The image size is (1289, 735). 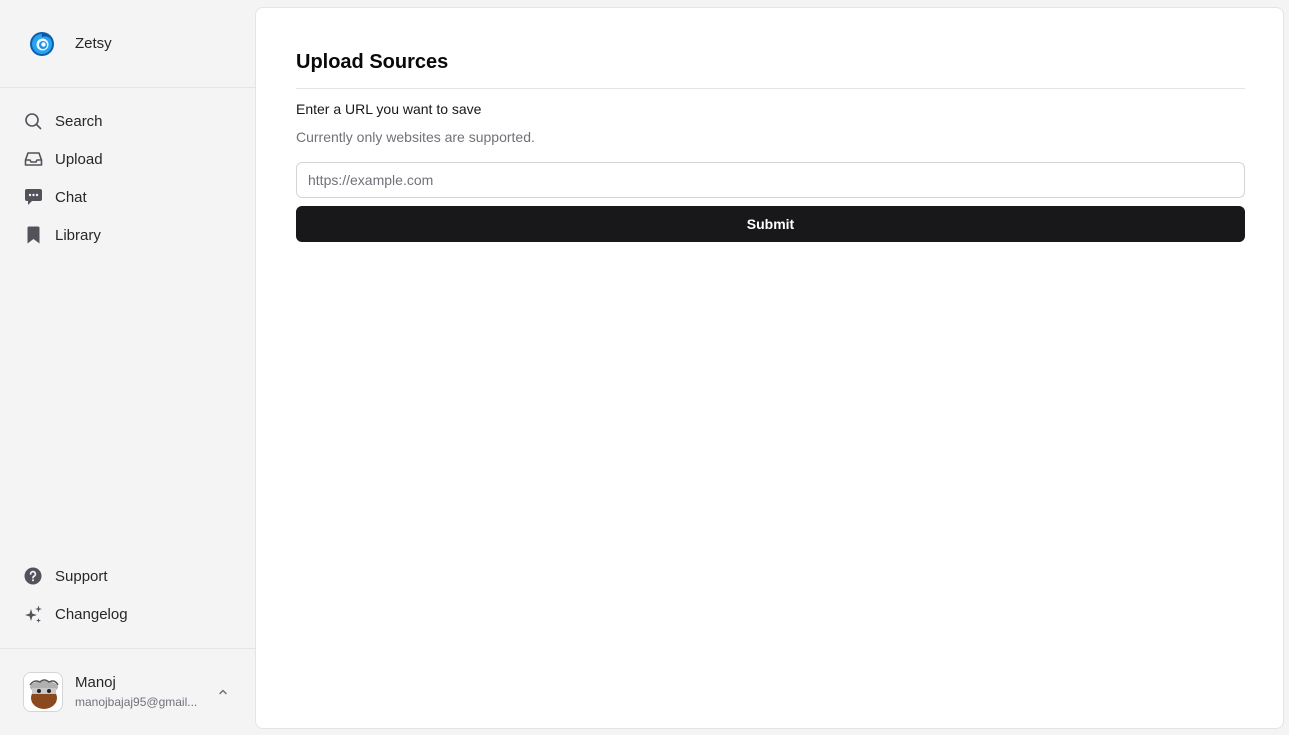 What do you see at coordinates (770, 88) in the screenshot?
I see `title-divider` at bounding box center [770, 88].